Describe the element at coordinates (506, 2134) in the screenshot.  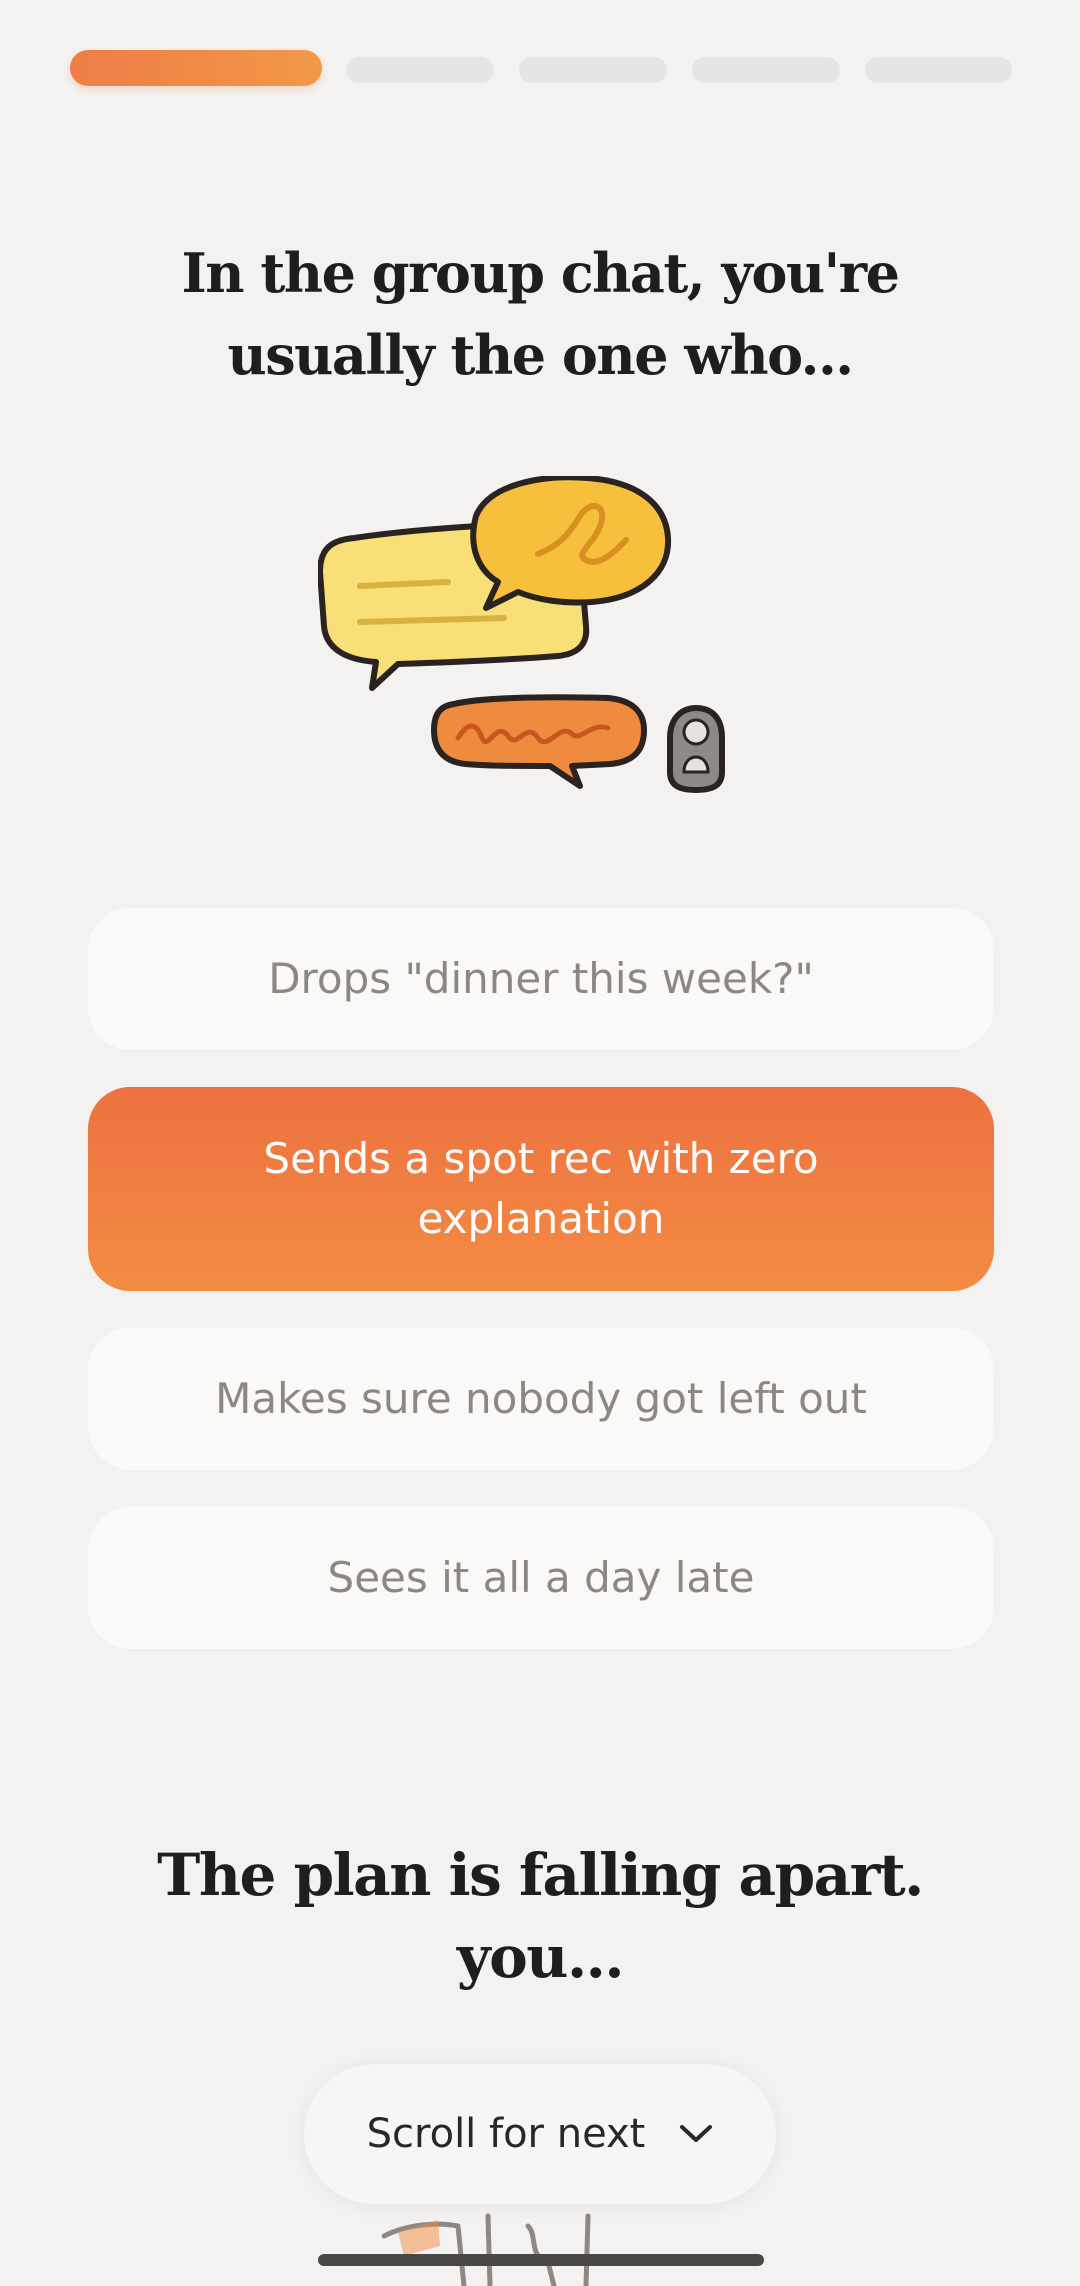
I see `scroll-for-next-label: Scroll for next` at that location.